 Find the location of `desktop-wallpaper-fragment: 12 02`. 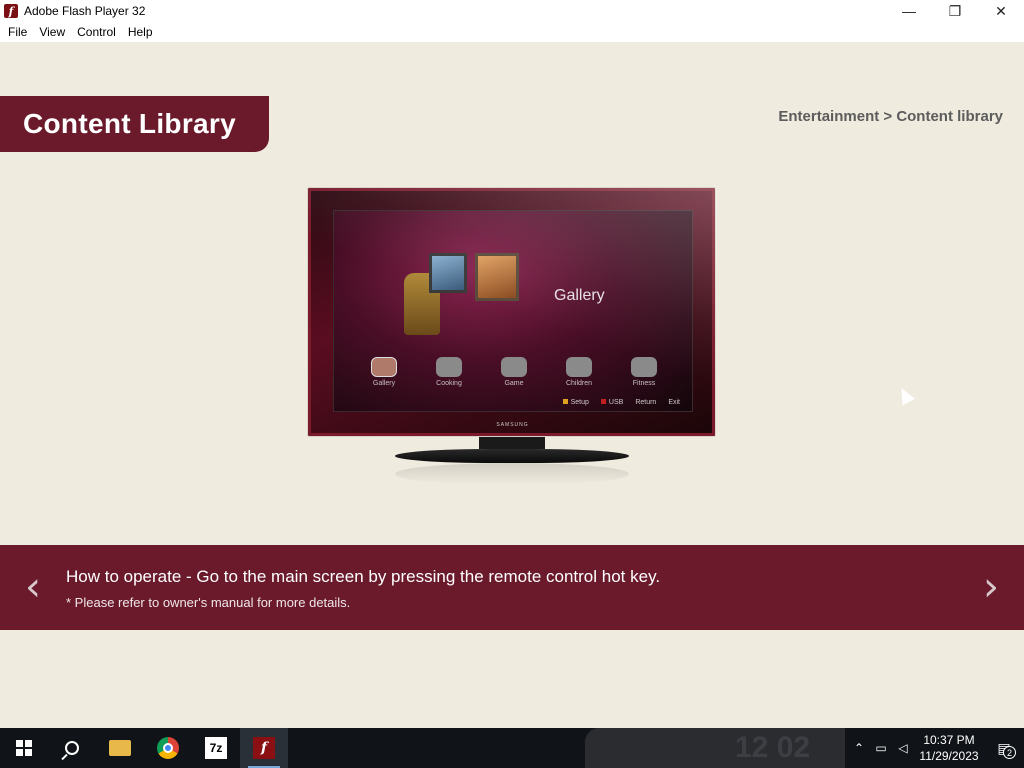

desktop-wallpaper-fragment: 12 02 is located at coordinates (715, 748).